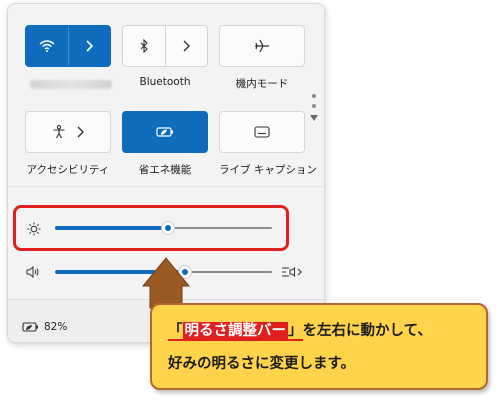 Image resolution: width=500 pixels, height=401 pixels. Describe the element at coordinates (367, 331) in the screenshot. I see `callout-line-1-rest: を左右に動かして、` at that location.